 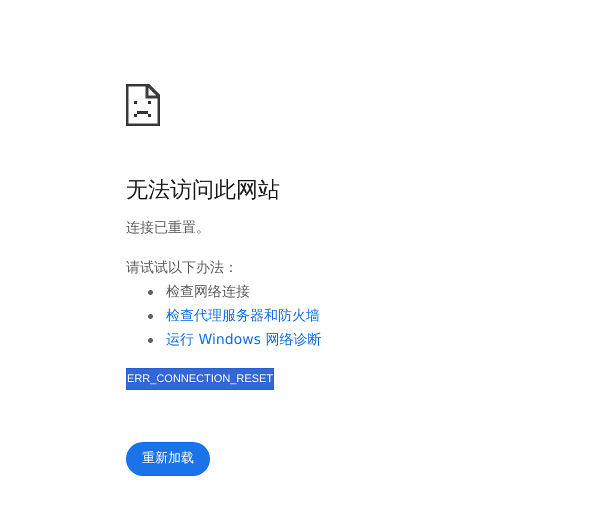 I want to click on broken-page-icon, so click(x=143, y=105).